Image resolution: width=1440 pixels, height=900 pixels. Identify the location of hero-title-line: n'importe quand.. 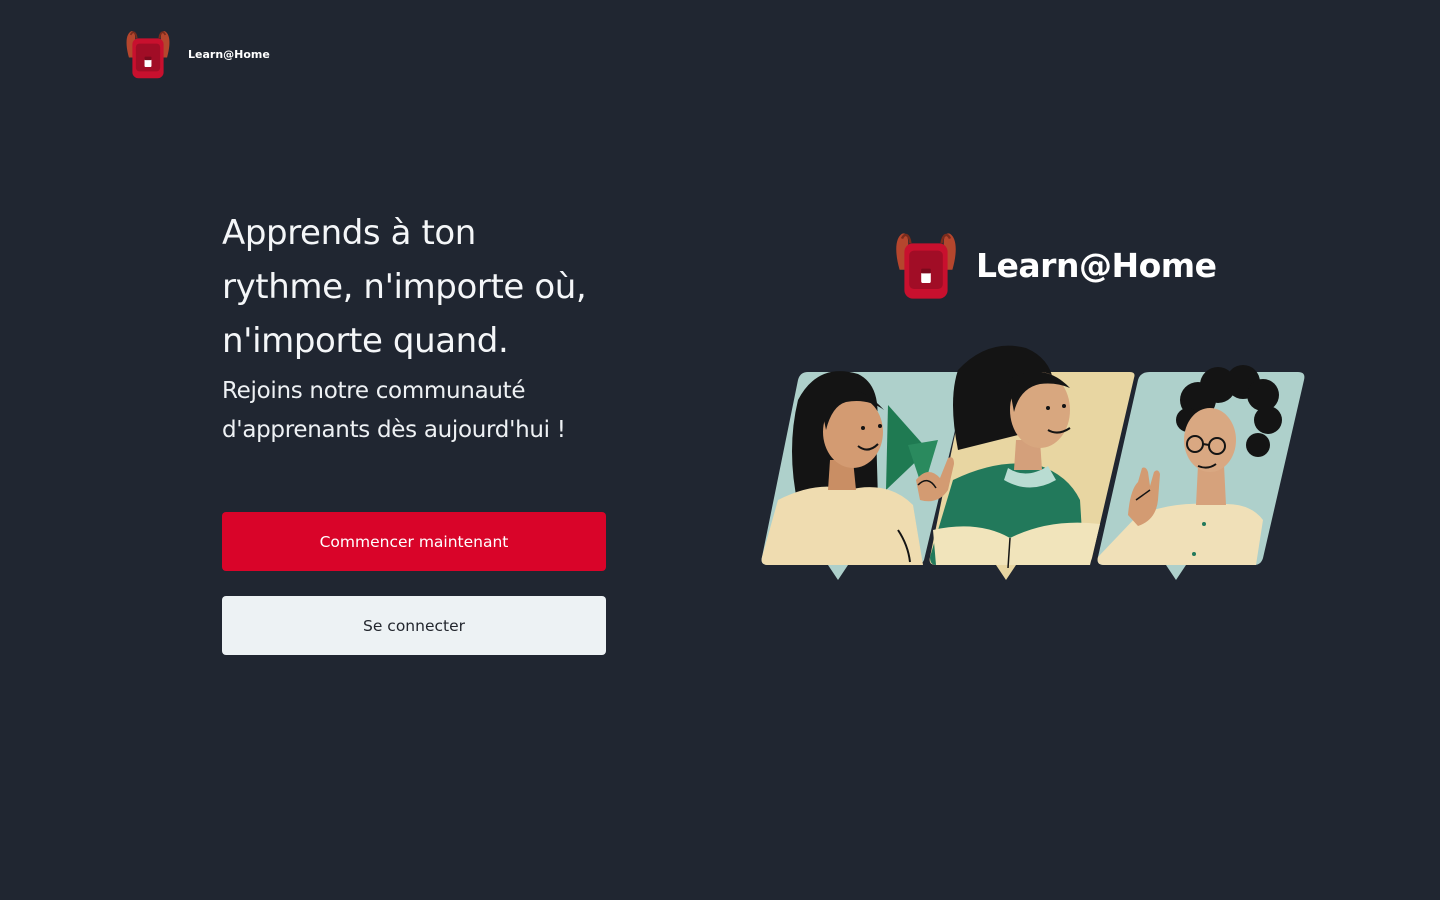
(365, 341).